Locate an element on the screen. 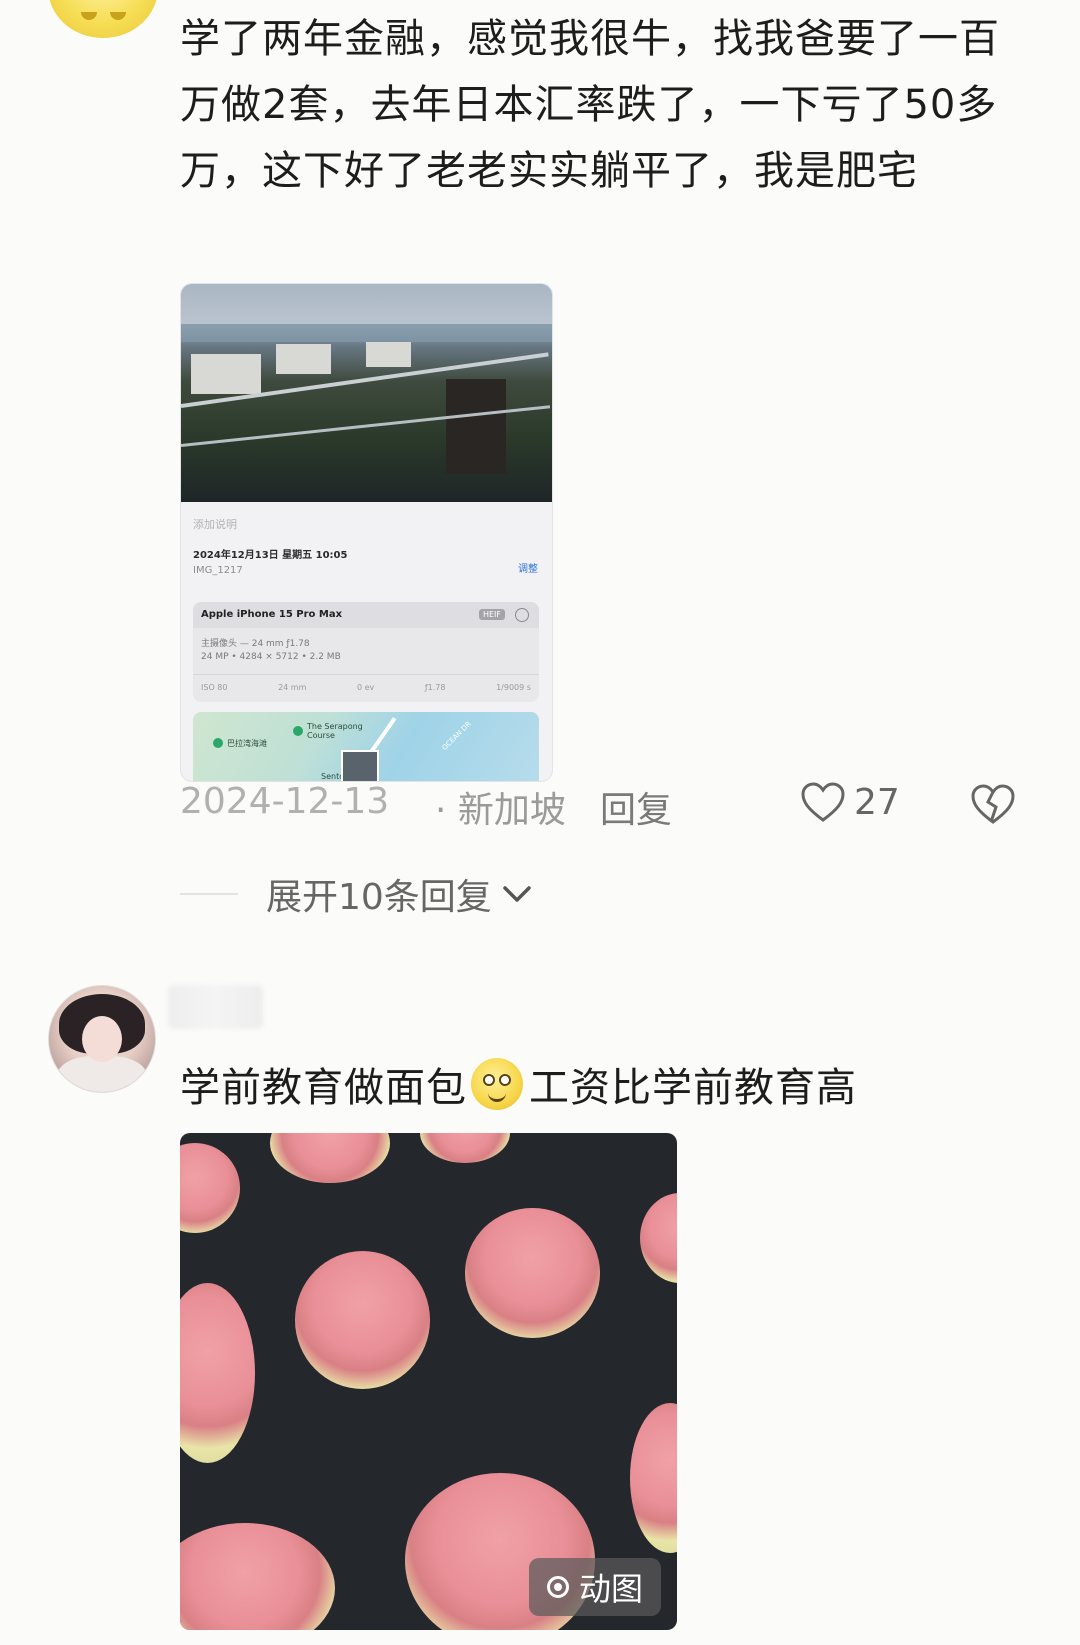 The width and height of the screenshot is (1080, 1645). lens-info: 主摄像头 — 24 mm ƒ1.78 is located at coordinates (255, 644).